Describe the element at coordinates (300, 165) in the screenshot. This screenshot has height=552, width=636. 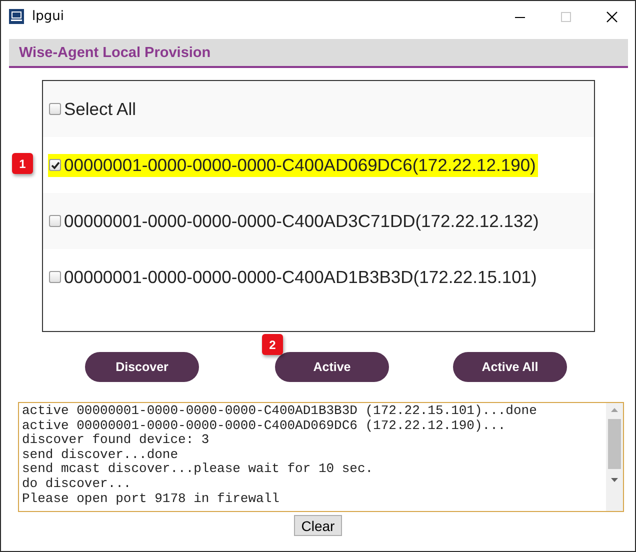
I see `device-label: 00000001-0000-0000-0000-C400AD069DC6(172.22.12.190)` at that location.